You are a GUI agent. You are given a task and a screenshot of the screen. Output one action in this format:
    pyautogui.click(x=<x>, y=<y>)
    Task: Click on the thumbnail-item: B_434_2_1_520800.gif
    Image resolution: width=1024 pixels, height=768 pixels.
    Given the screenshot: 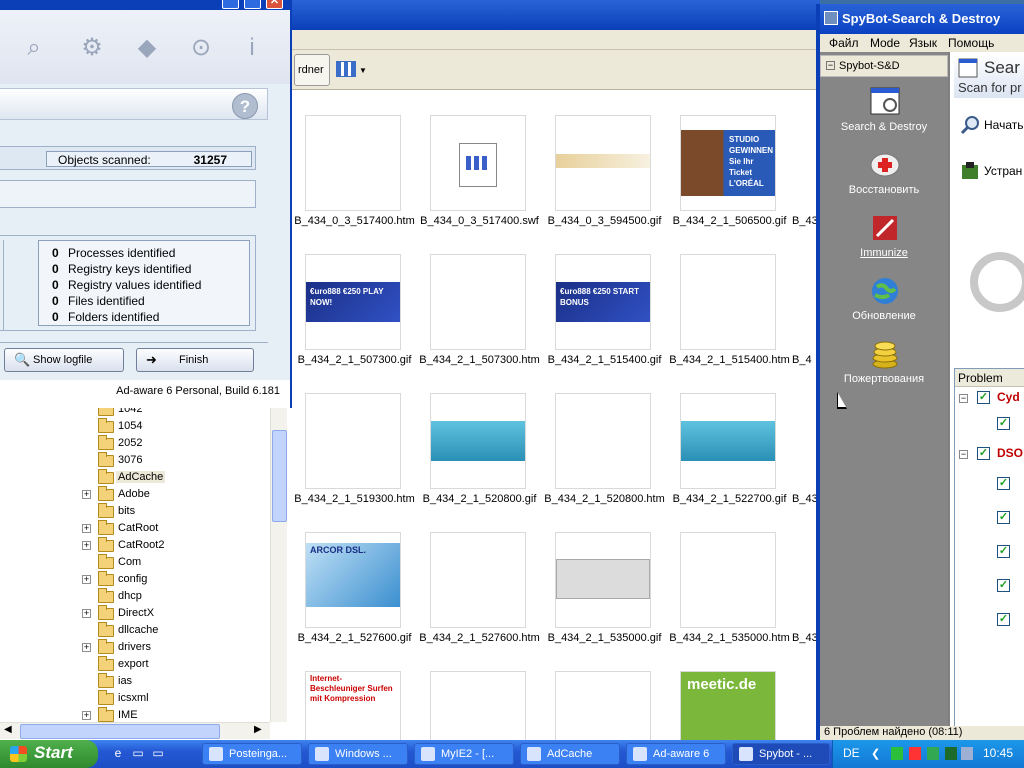 What is the action you would take?
    pyautogui.click(x=479, y=439)
    